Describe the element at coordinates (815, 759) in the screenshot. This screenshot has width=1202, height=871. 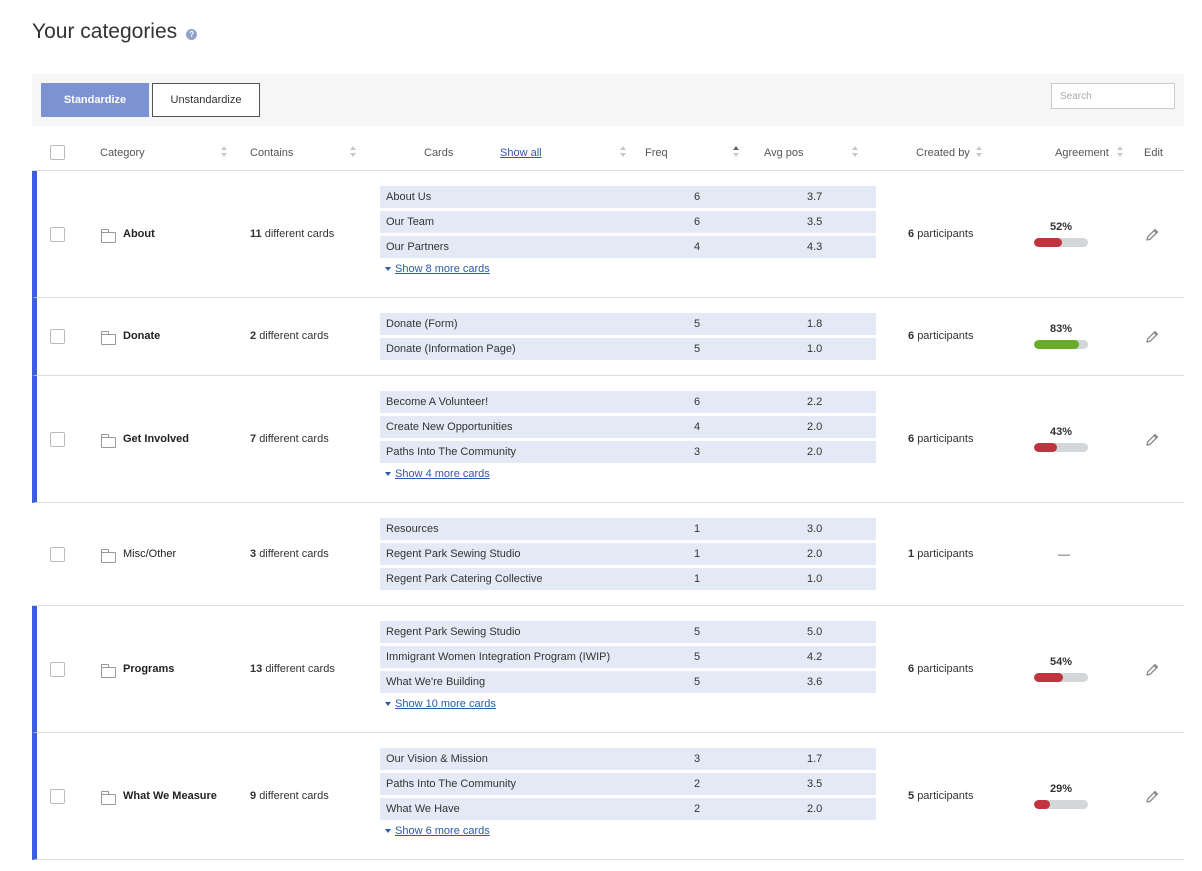
I see `card-avg-pos: 1.7` at that location.